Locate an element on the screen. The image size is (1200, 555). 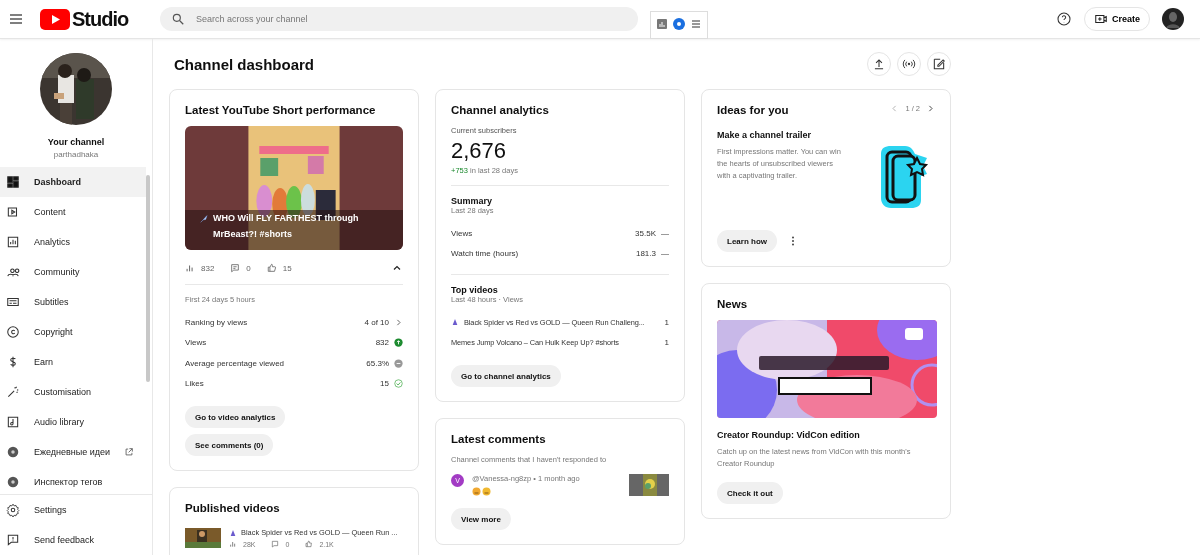
section-title: Summary is located at coordinates (472, 201).